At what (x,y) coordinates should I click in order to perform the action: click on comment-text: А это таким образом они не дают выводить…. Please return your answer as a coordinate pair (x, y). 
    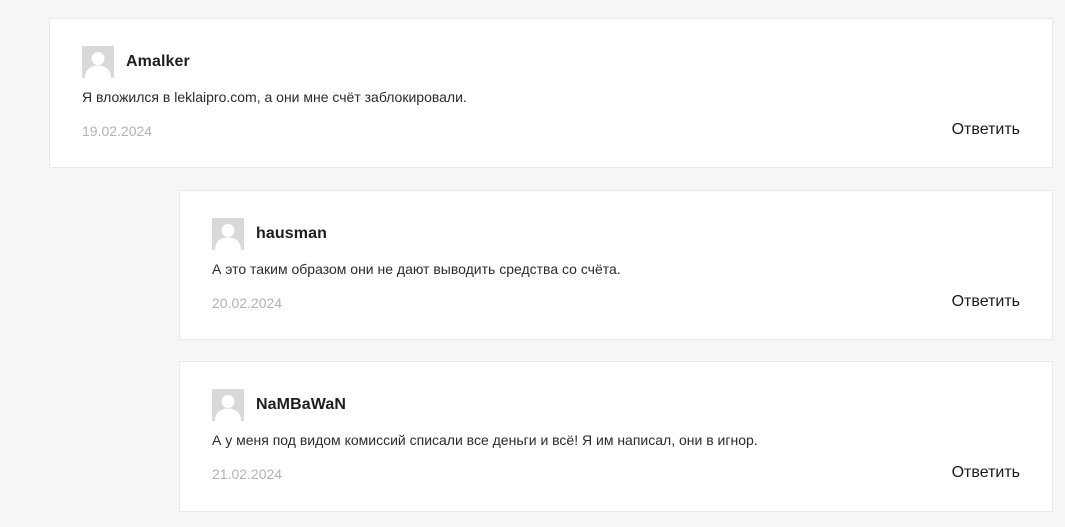
    Looking at the image, I should click on (416, 269).